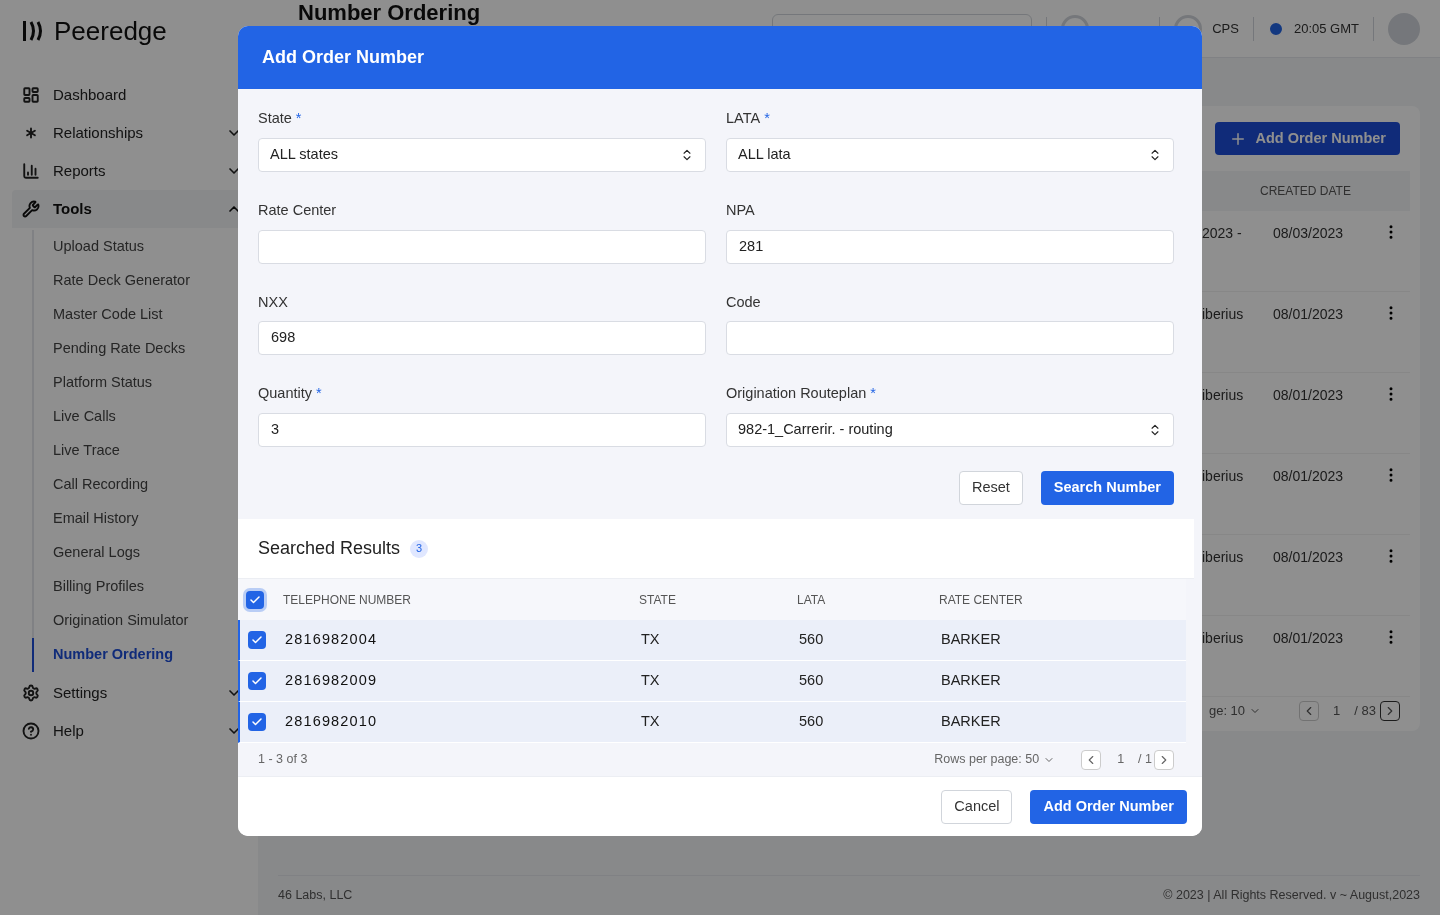  Describe the element at coordinates (332, 722) in the screenshot. I see `table-cell-text: 2816982010` at that location.